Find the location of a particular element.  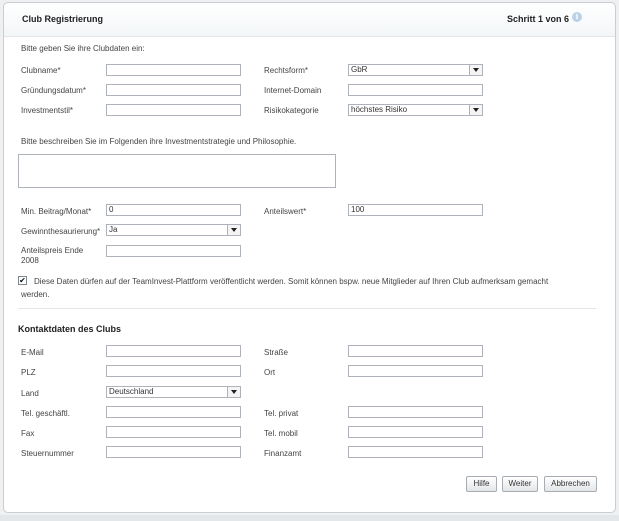

anteilspreis-input is located at coordinates (173, 251).